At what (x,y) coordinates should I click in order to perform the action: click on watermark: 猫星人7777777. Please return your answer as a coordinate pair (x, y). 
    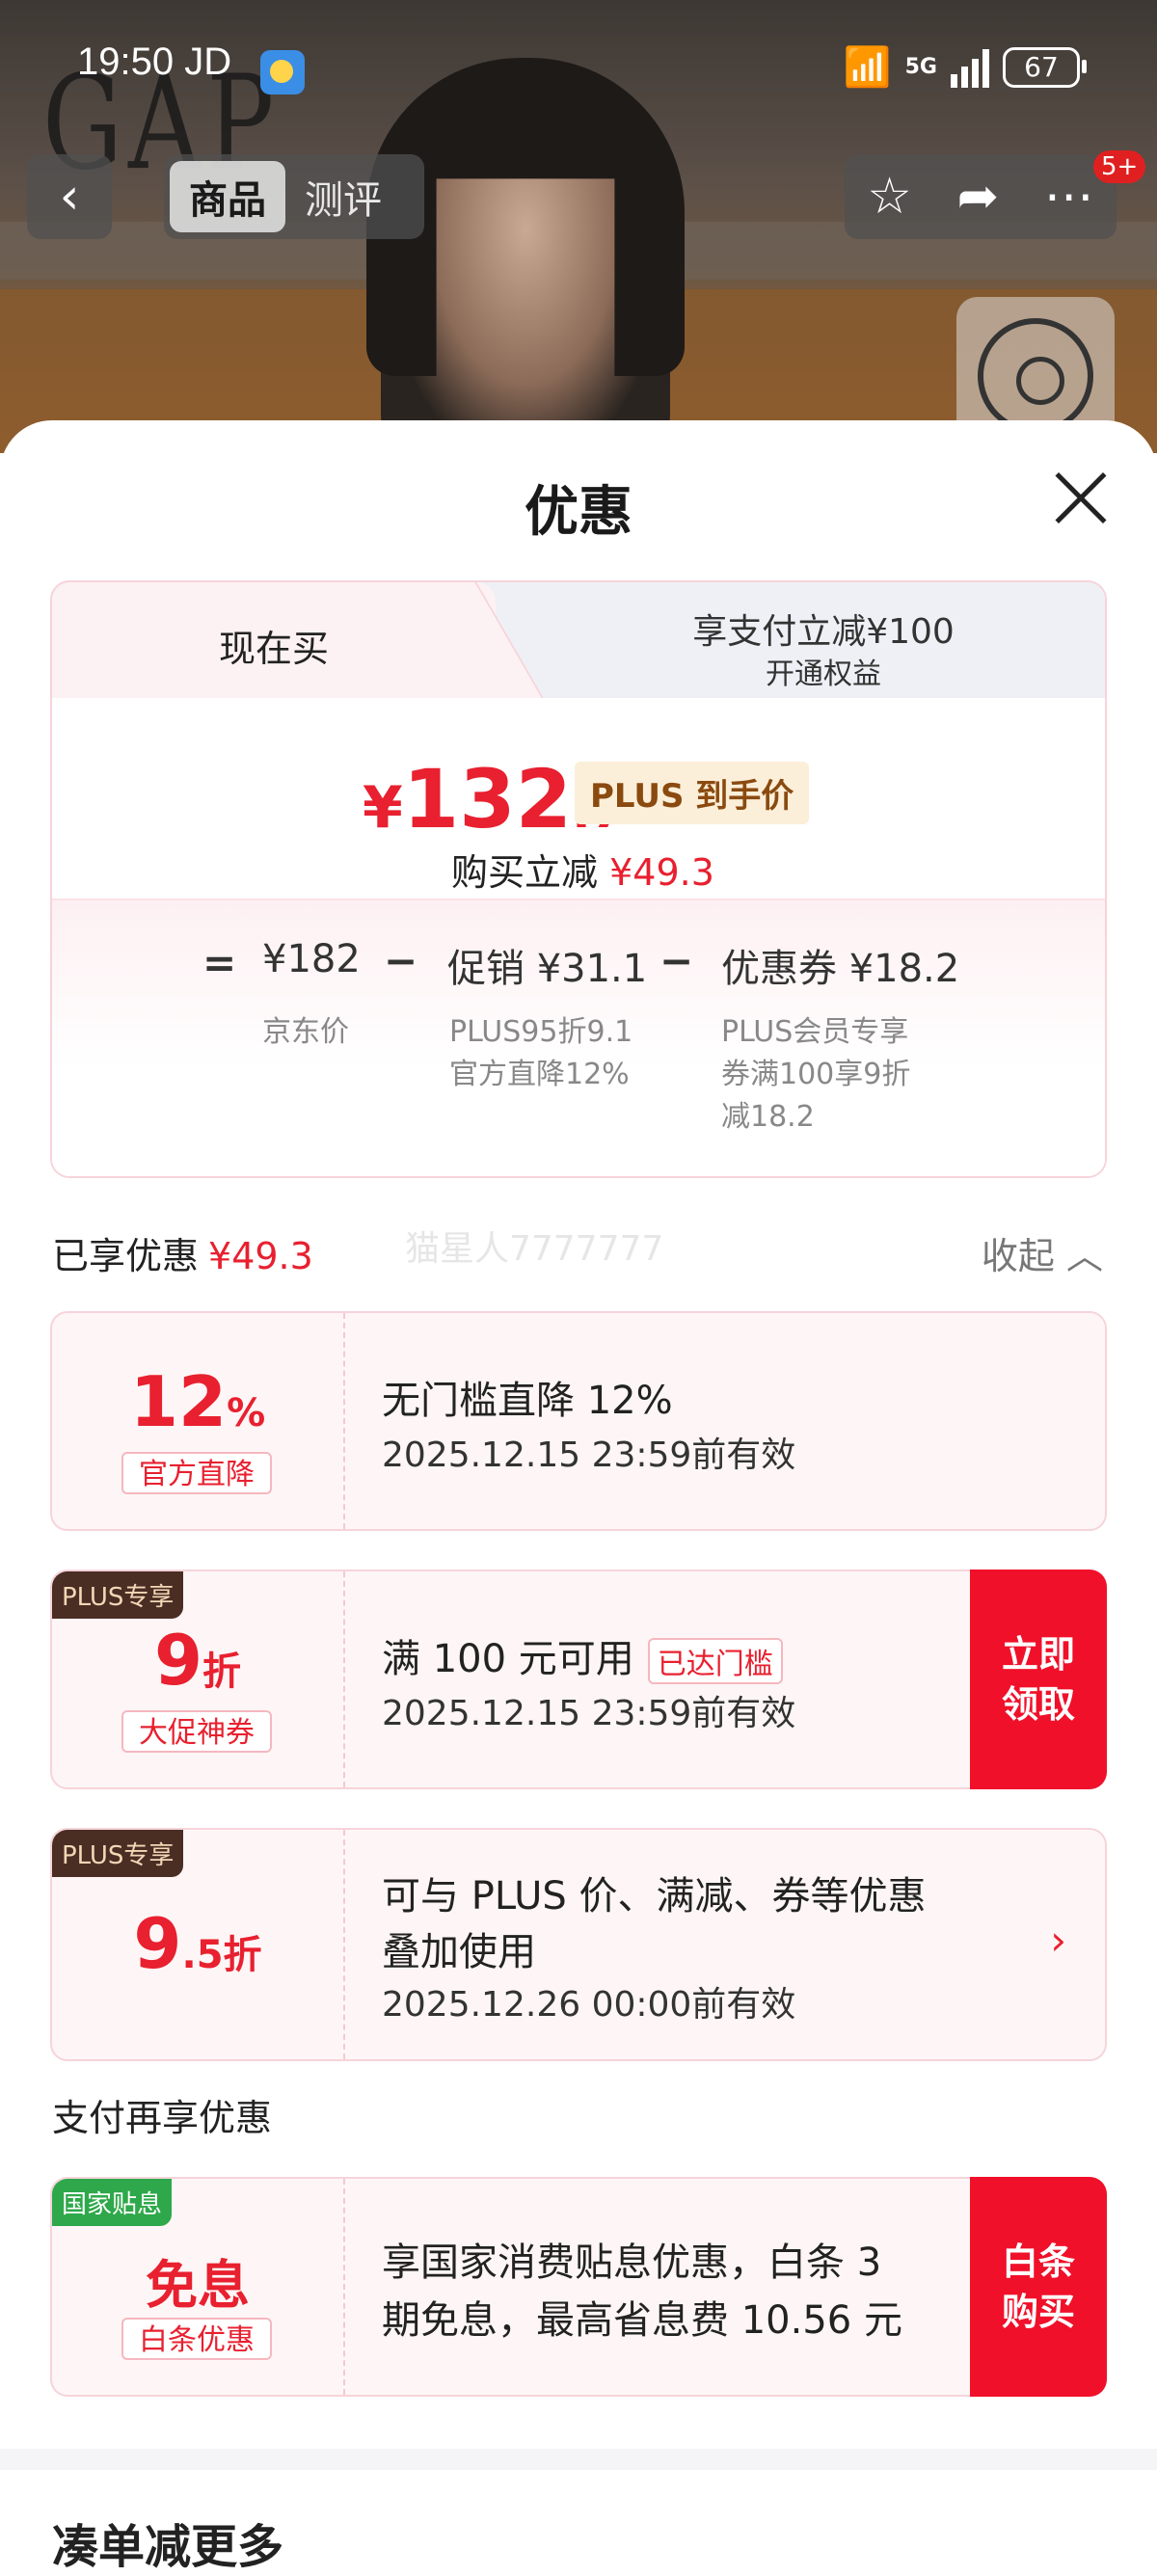
    Looking at the image, I should click on (534, 1249).